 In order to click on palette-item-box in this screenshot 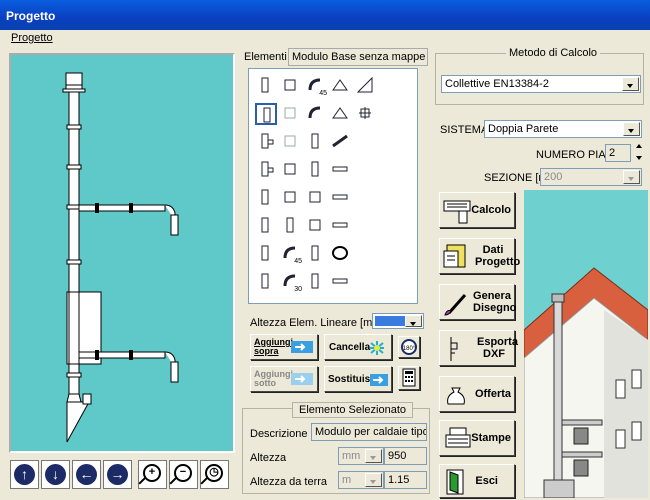, I will do `click(291, 170)`.